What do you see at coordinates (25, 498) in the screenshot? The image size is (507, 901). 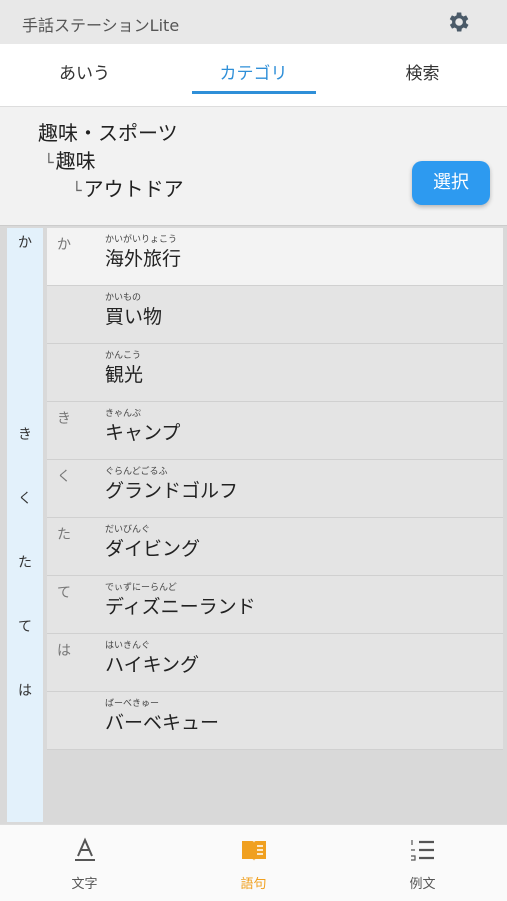 I see `index-letter-ku: く` at bounding box center [25, 498].